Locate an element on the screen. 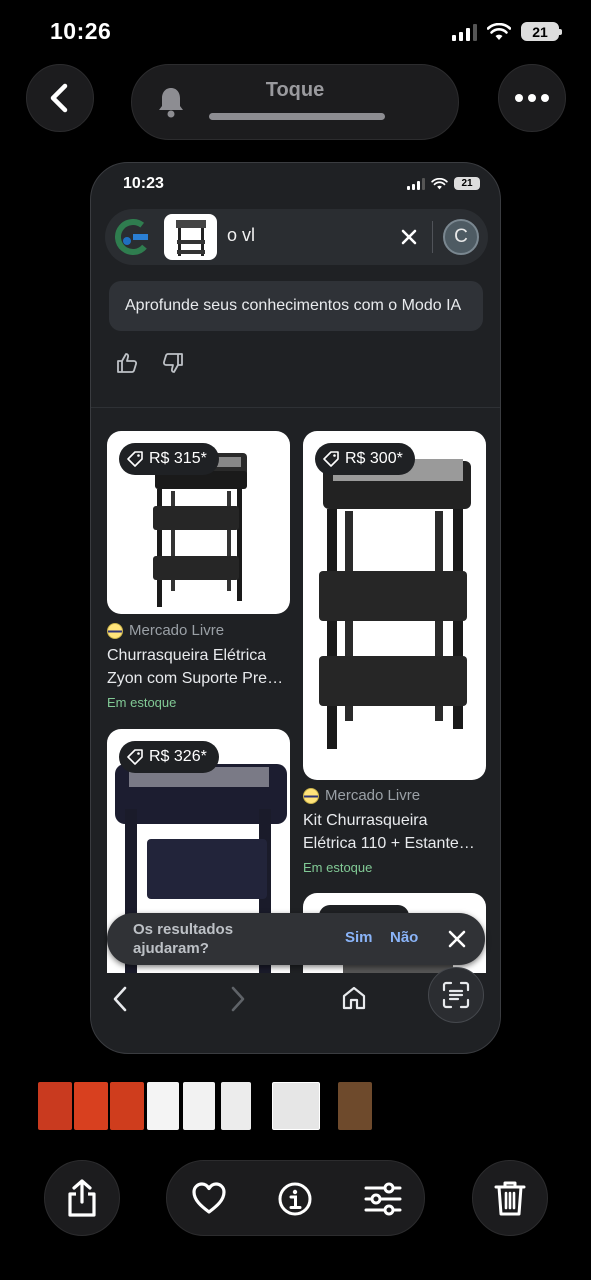  inner-status-time: 10:23 is located at coordinates (143, 183).